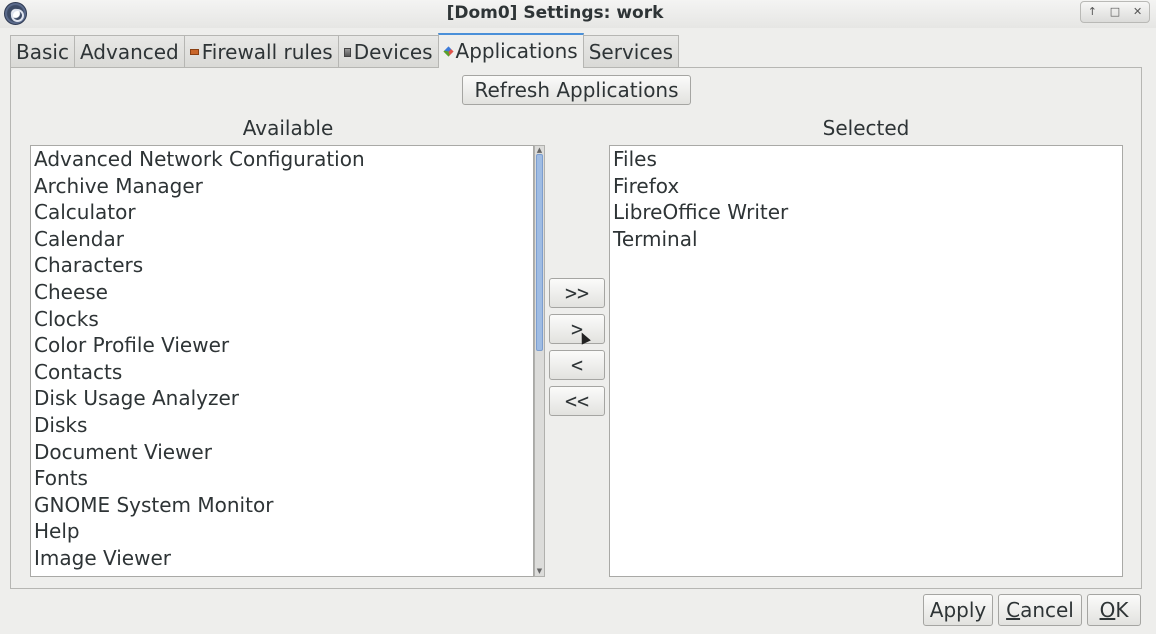 The image size is (1156, 634). Describe the element at coordinates (393, 51) in the screenshot. I see `tab-label: Devices` at that location.